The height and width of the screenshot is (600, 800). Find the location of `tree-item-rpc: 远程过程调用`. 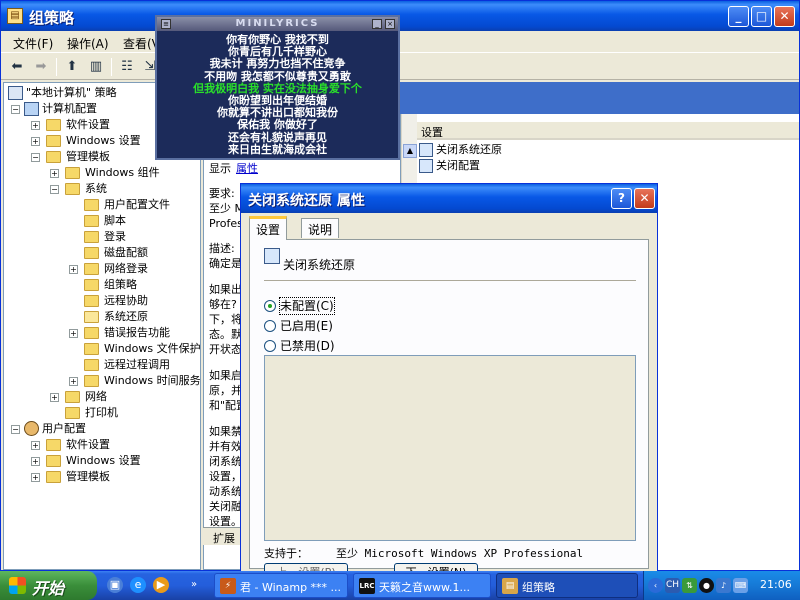

tree-item-rpc: 远程过程调用 is located at coordinates (102, 365).